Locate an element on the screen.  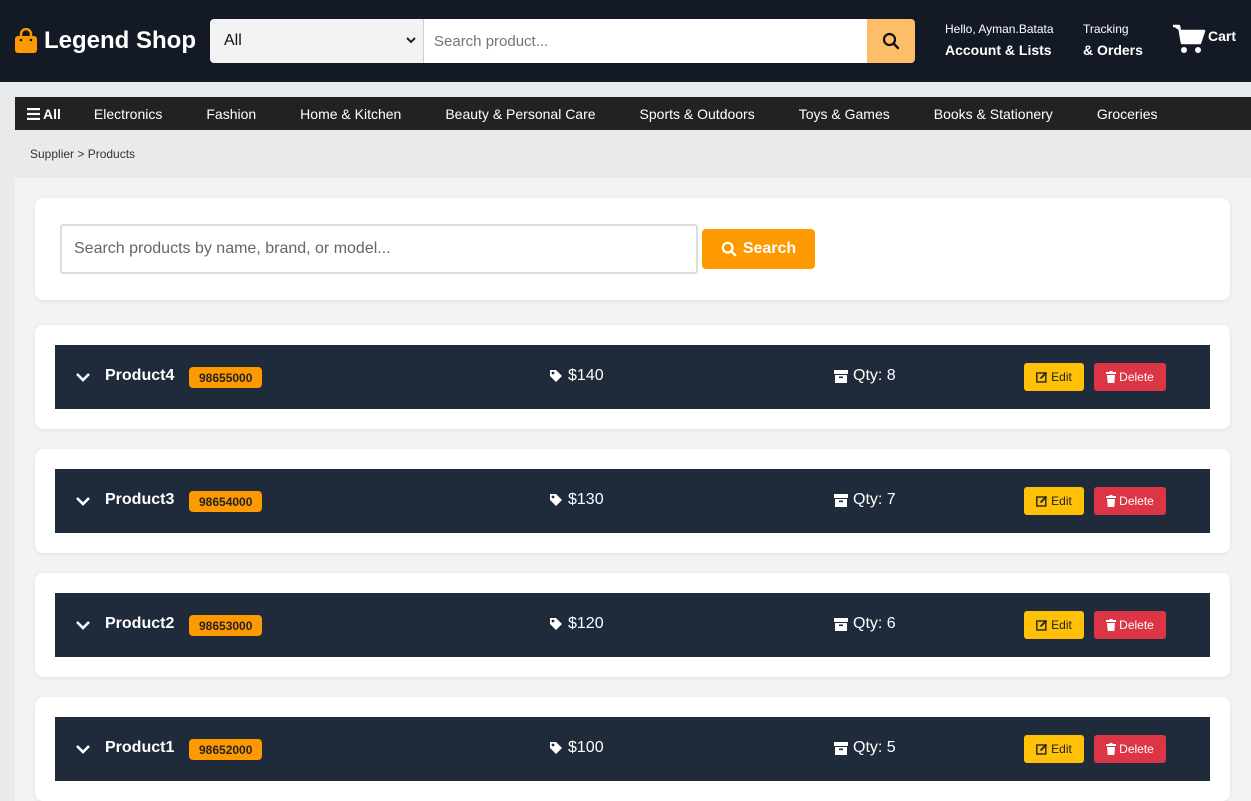
category-select: All is located at coordinates (317, 41).